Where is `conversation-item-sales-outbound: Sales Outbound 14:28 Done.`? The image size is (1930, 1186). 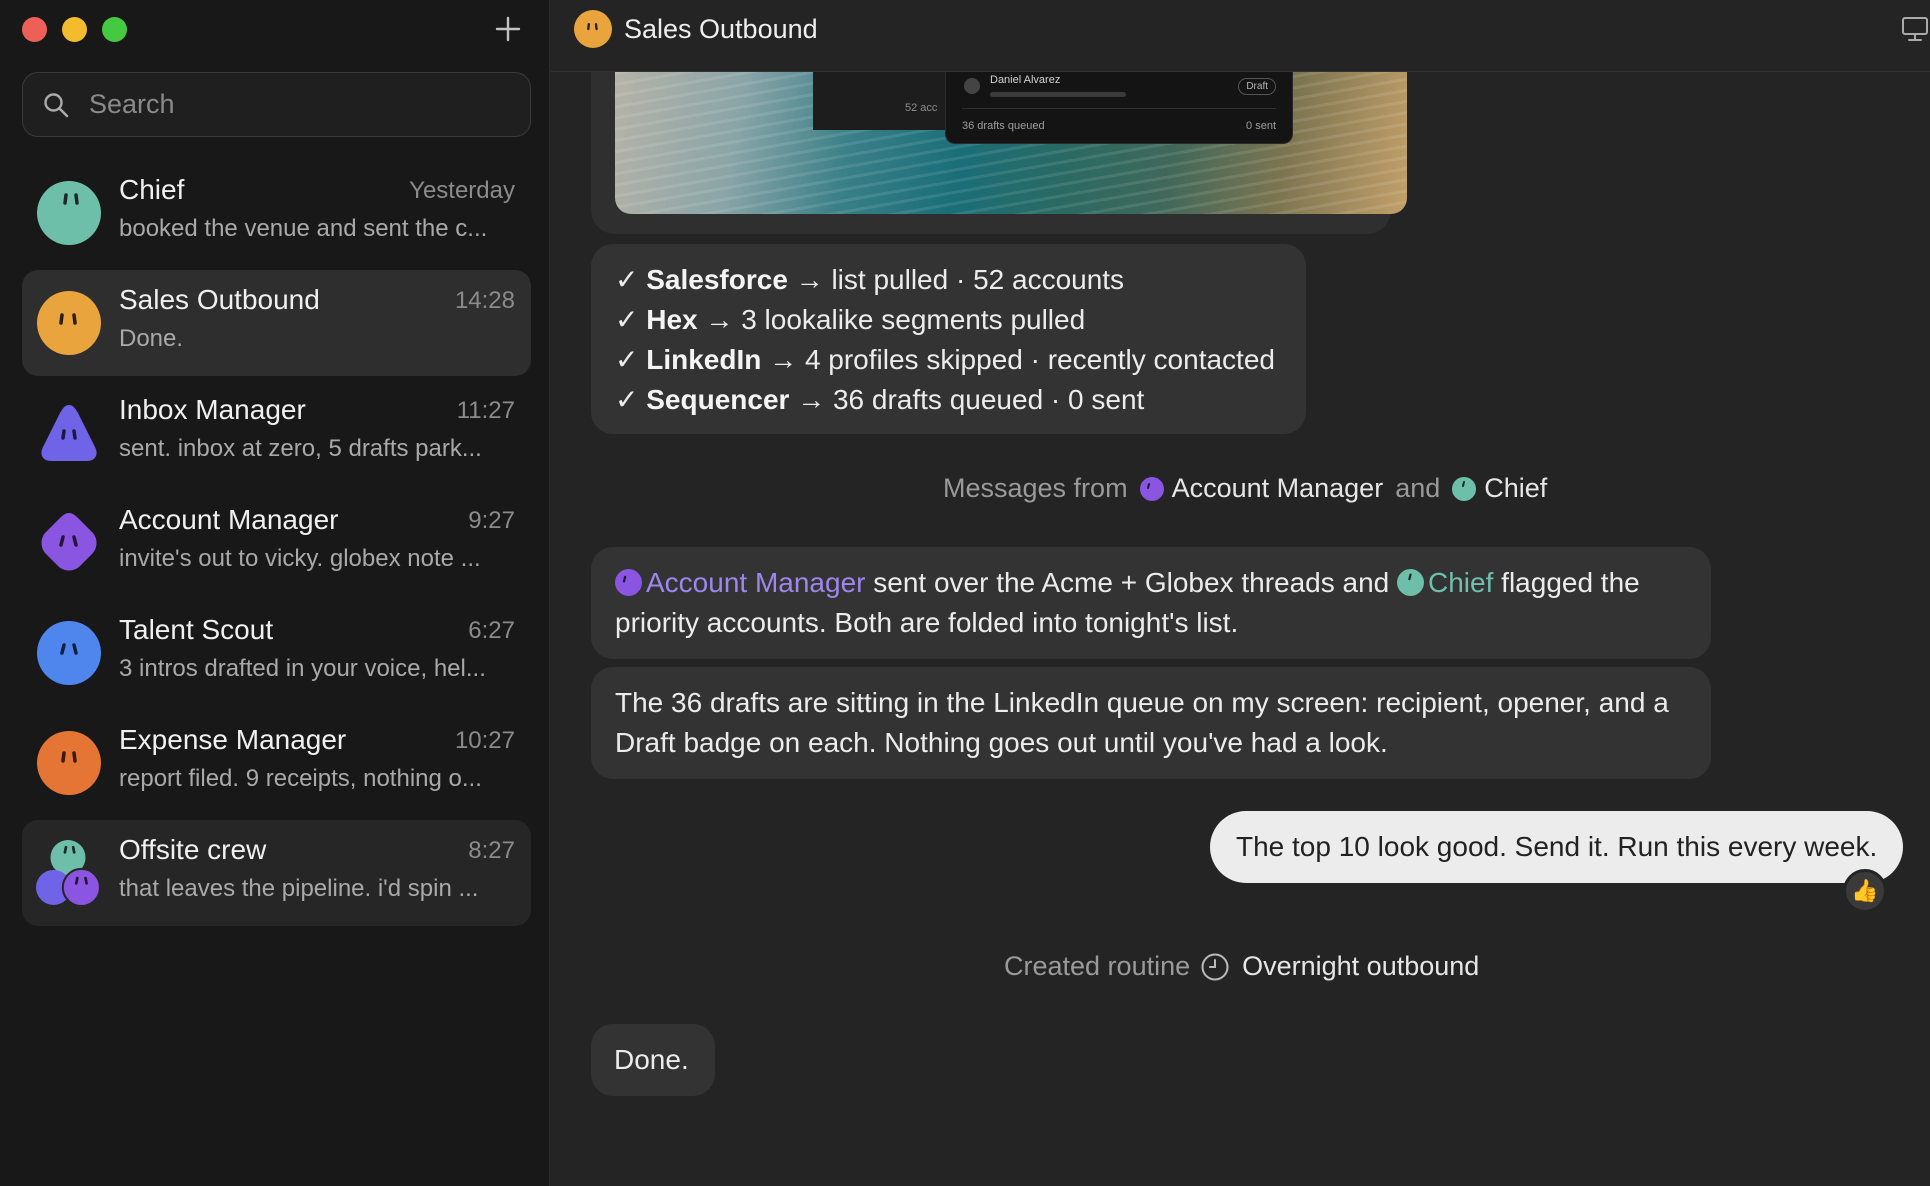
conversation-item-sales-outbound: Sales Outbound 14:28 Done. is located at coordinates (276, 323).